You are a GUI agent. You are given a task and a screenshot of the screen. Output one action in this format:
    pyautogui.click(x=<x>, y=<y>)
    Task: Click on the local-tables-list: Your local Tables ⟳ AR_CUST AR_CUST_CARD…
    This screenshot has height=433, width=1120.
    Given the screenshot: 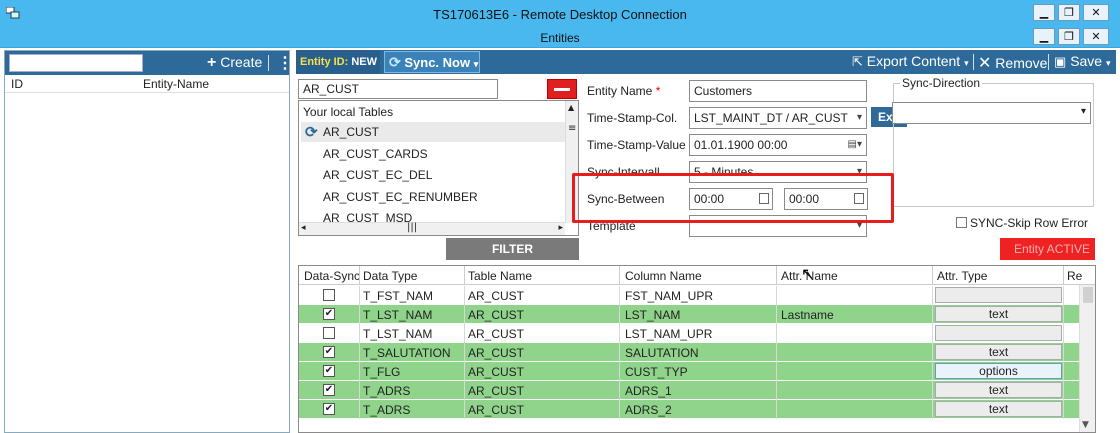 What is the action you would take?
    pyautogui.click(x=438, y=168)
    